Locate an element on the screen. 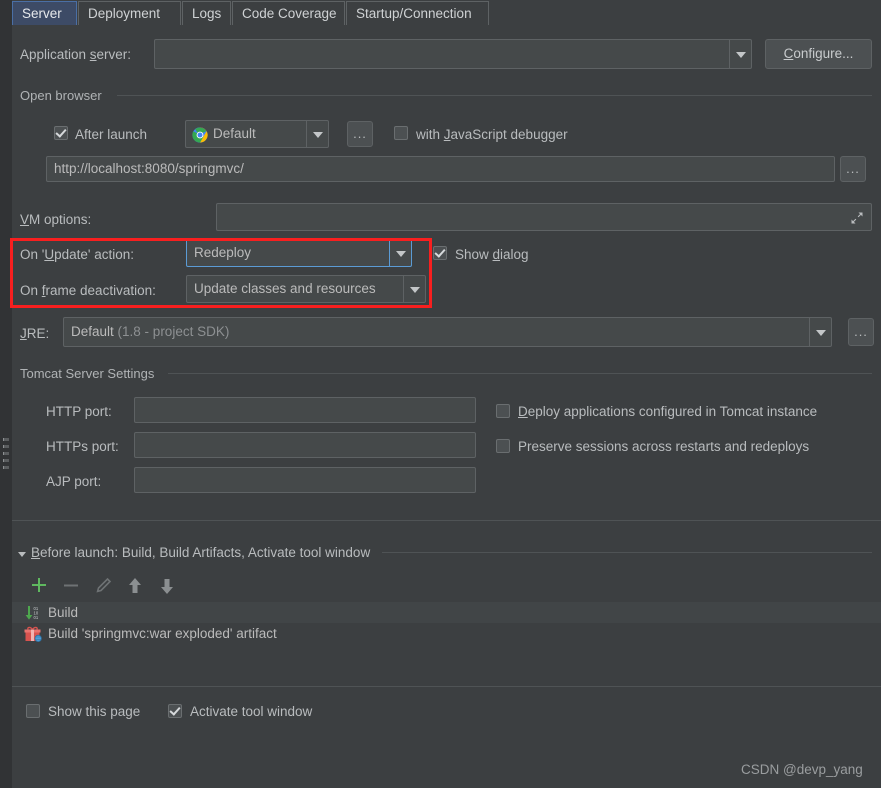  show-dialog-label-pre: Show is located at coordinates (474, 254).